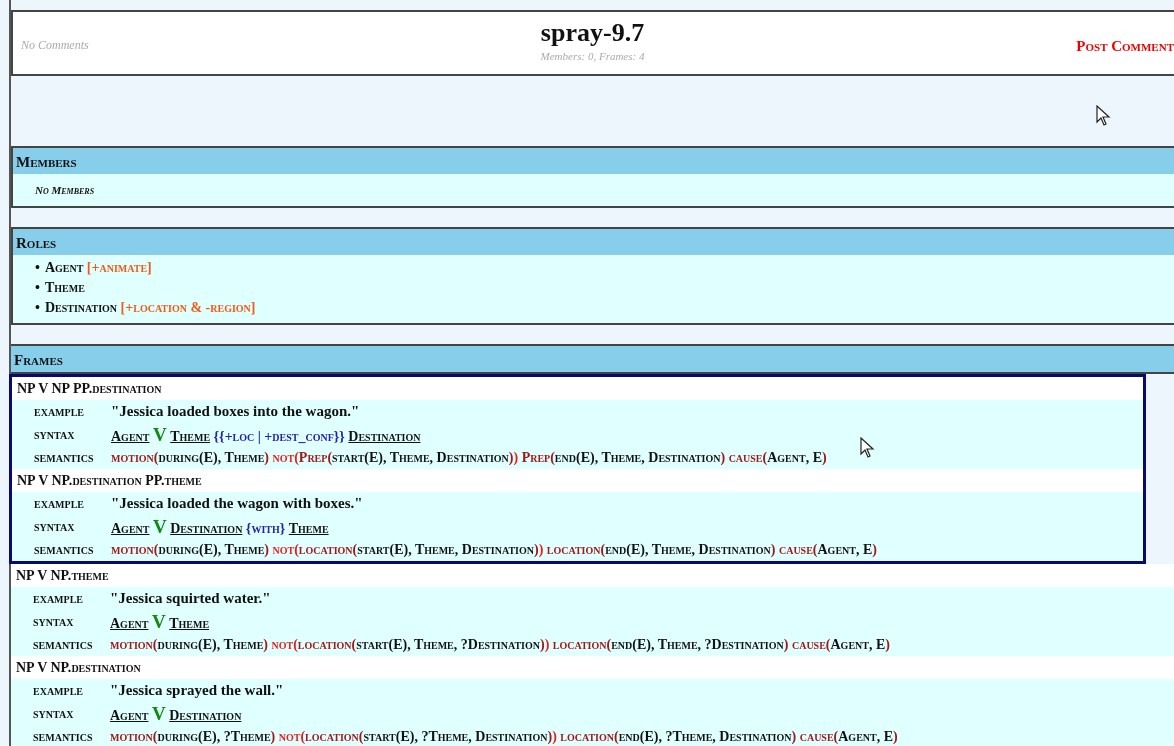  Describe the element at coordinates (577, 480) in the screenshot. I see `frame-description: NP V NP.destination PP.theme` at that location.